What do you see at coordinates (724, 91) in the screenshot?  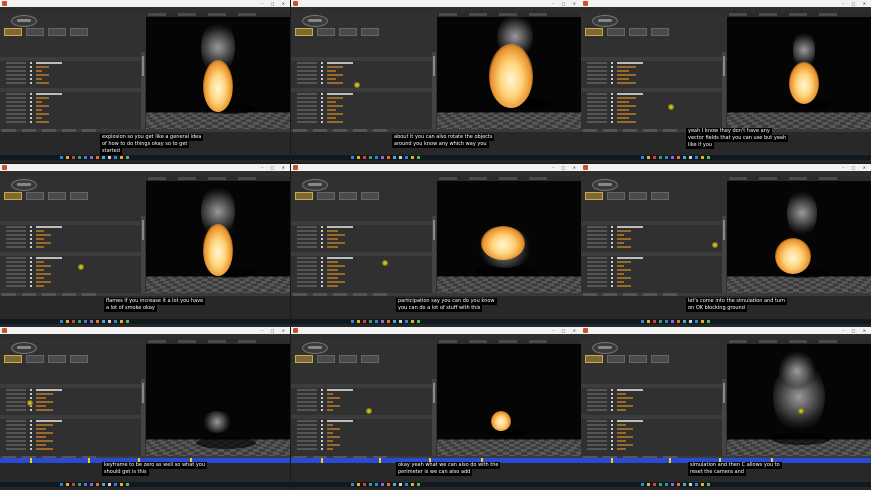 I see `panel-scrollbar` at bounding box center [724, 91].